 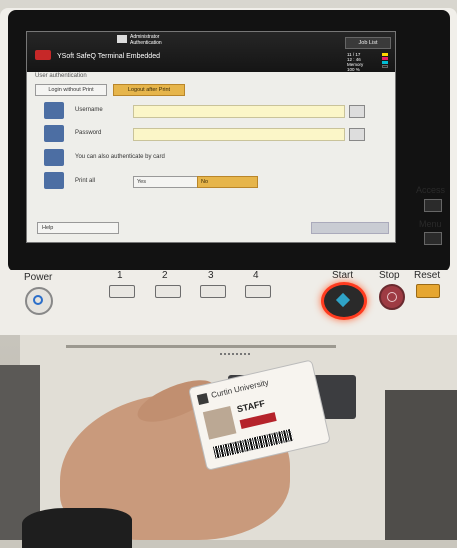 What do you see at coordinates (219, 422) in the screenshot?
I see `card-photo` at bounding box center [219, 422].